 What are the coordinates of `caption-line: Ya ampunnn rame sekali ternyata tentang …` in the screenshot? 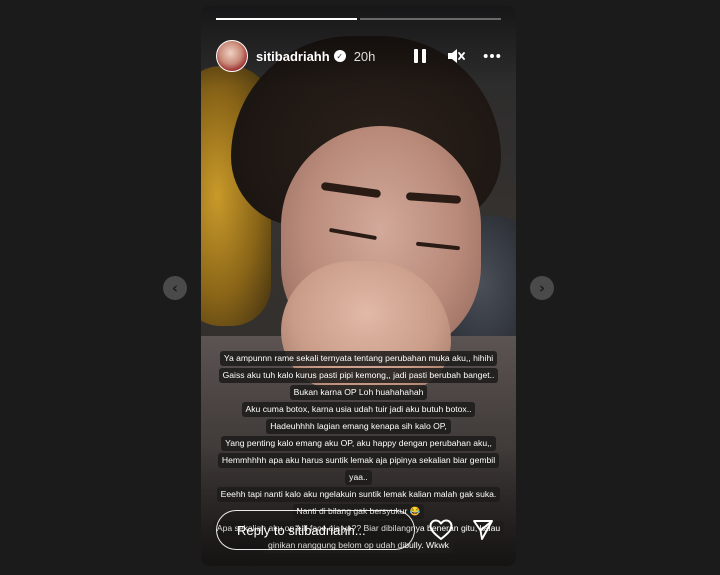 It's located at (358, 358).